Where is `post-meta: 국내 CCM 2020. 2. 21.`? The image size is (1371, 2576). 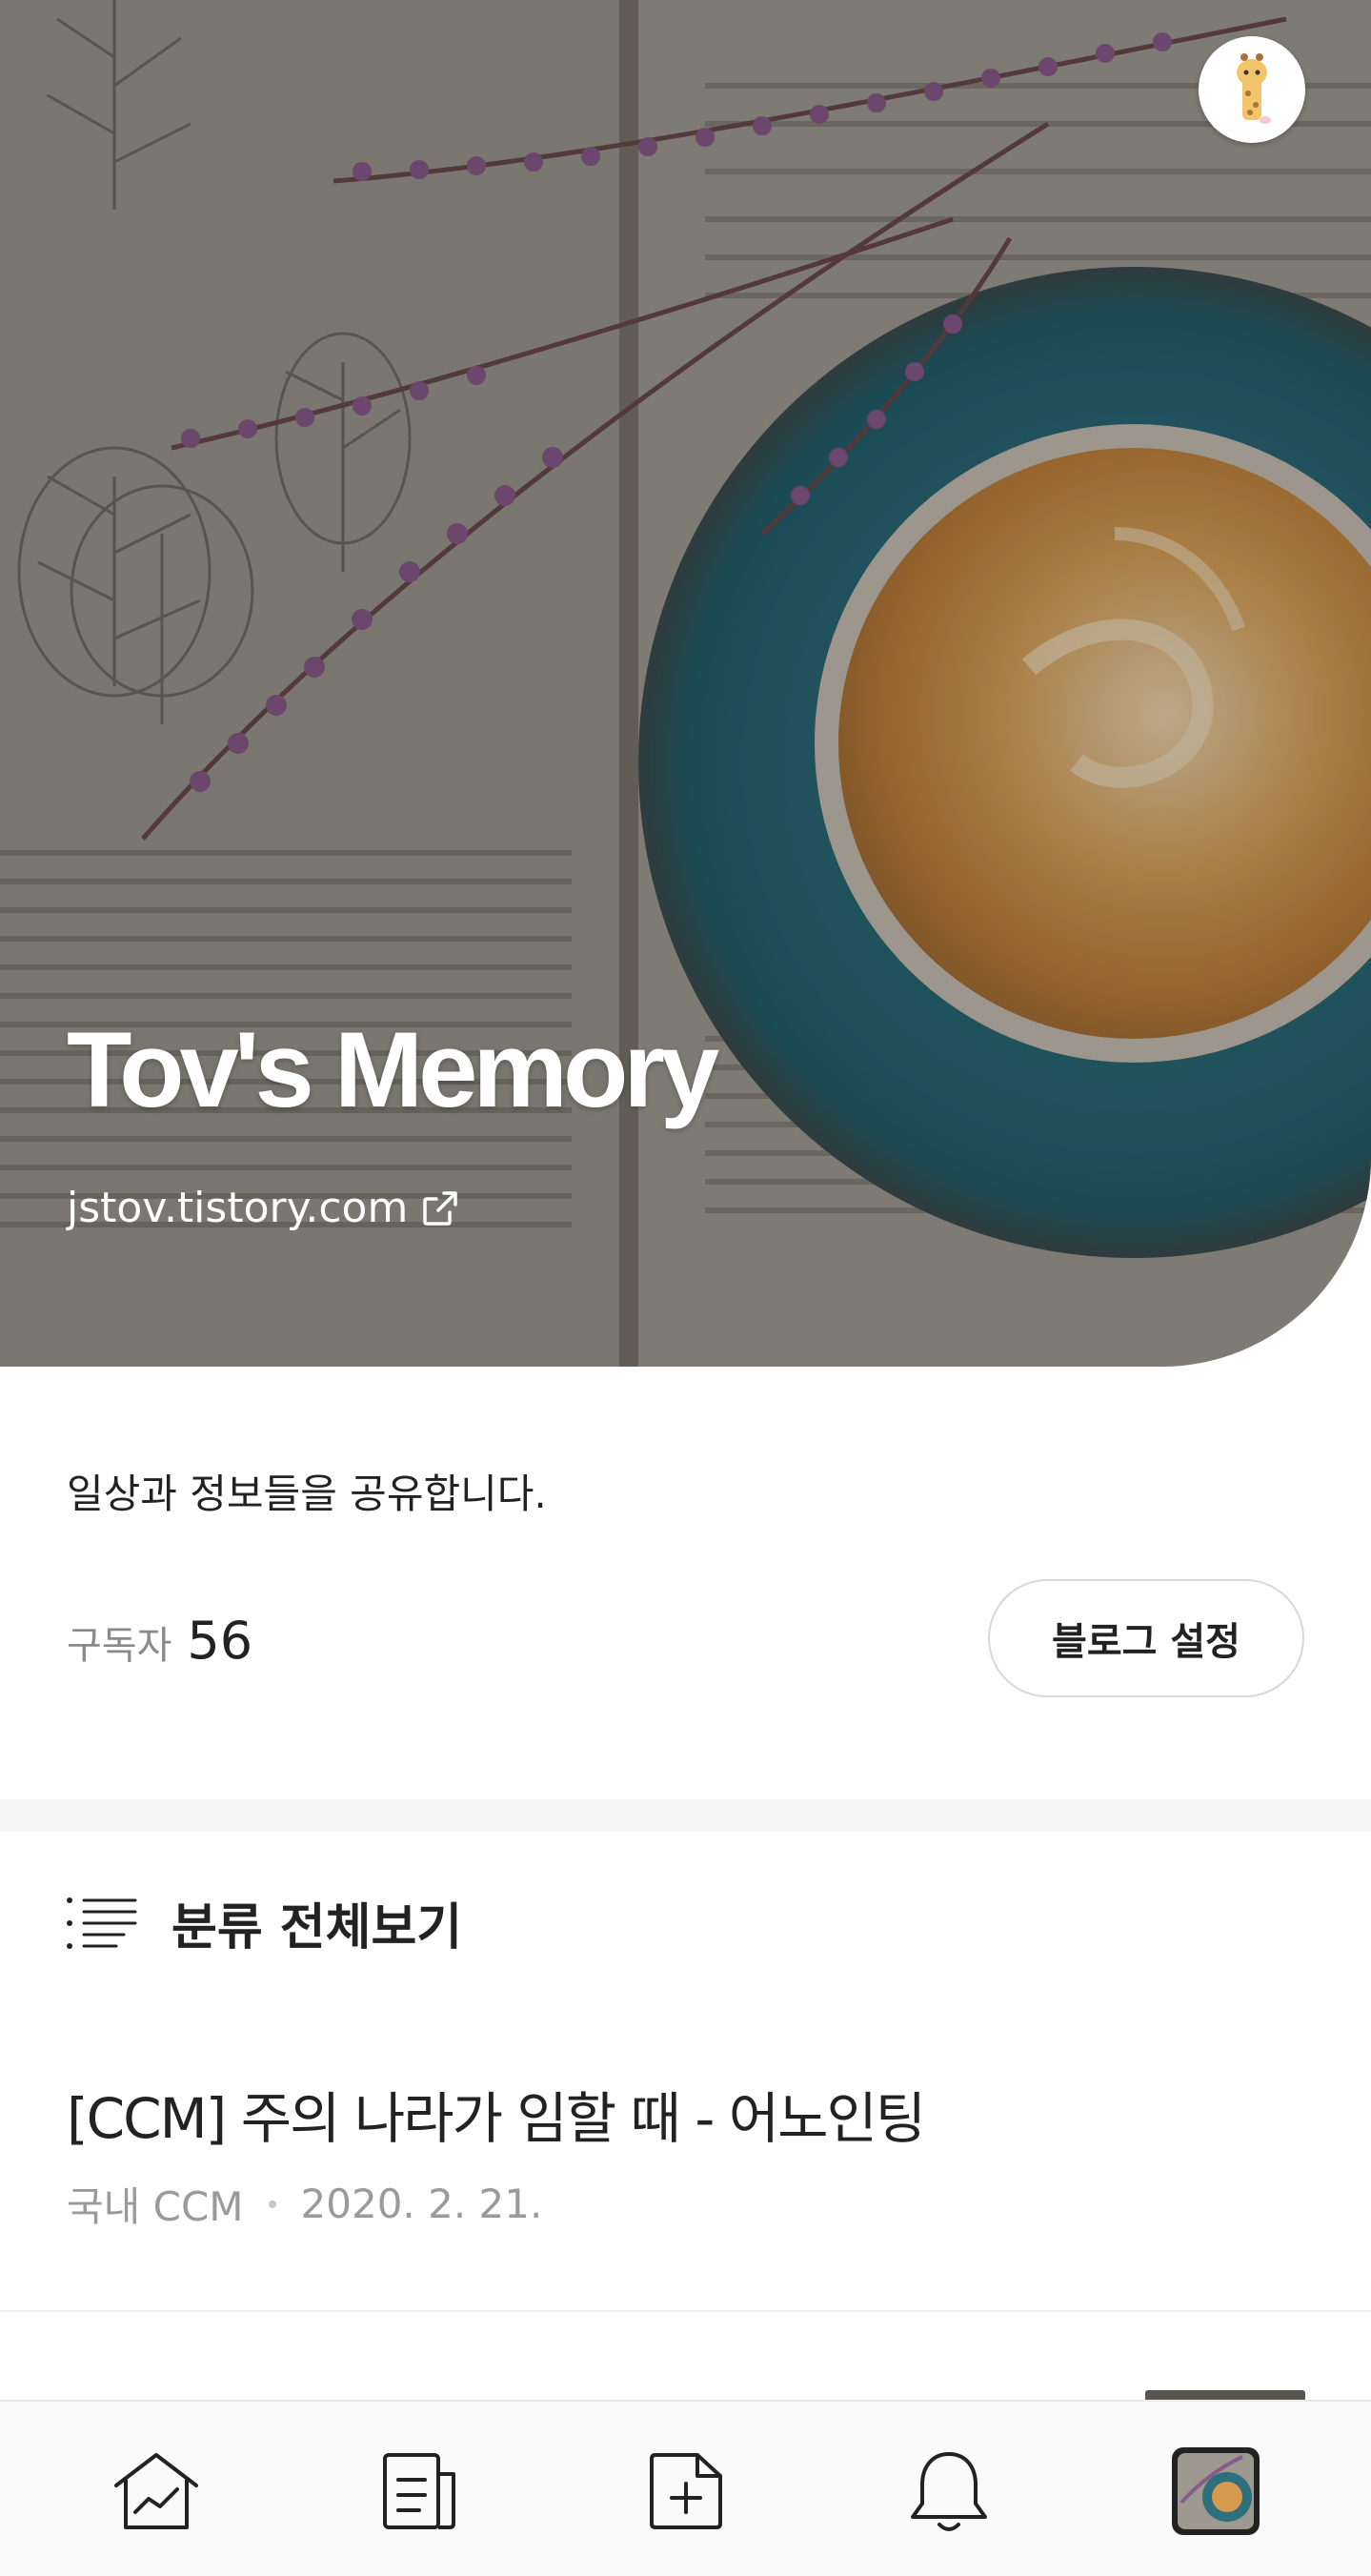 post-meta: 국내 CCM 2020. 2. 21. is located at coordinates (305, 2204).